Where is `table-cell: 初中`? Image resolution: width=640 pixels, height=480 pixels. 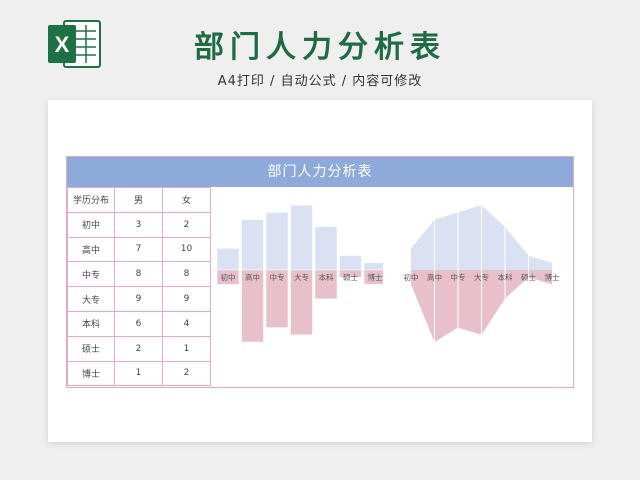
table-cell: 初中 is located at coordinates (91, 224).